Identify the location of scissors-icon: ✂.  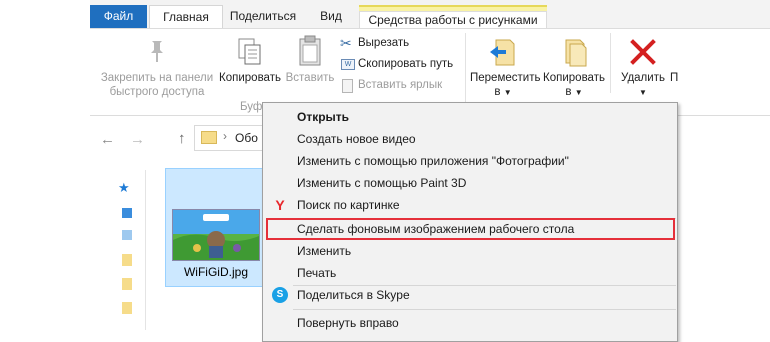
(346, 43).